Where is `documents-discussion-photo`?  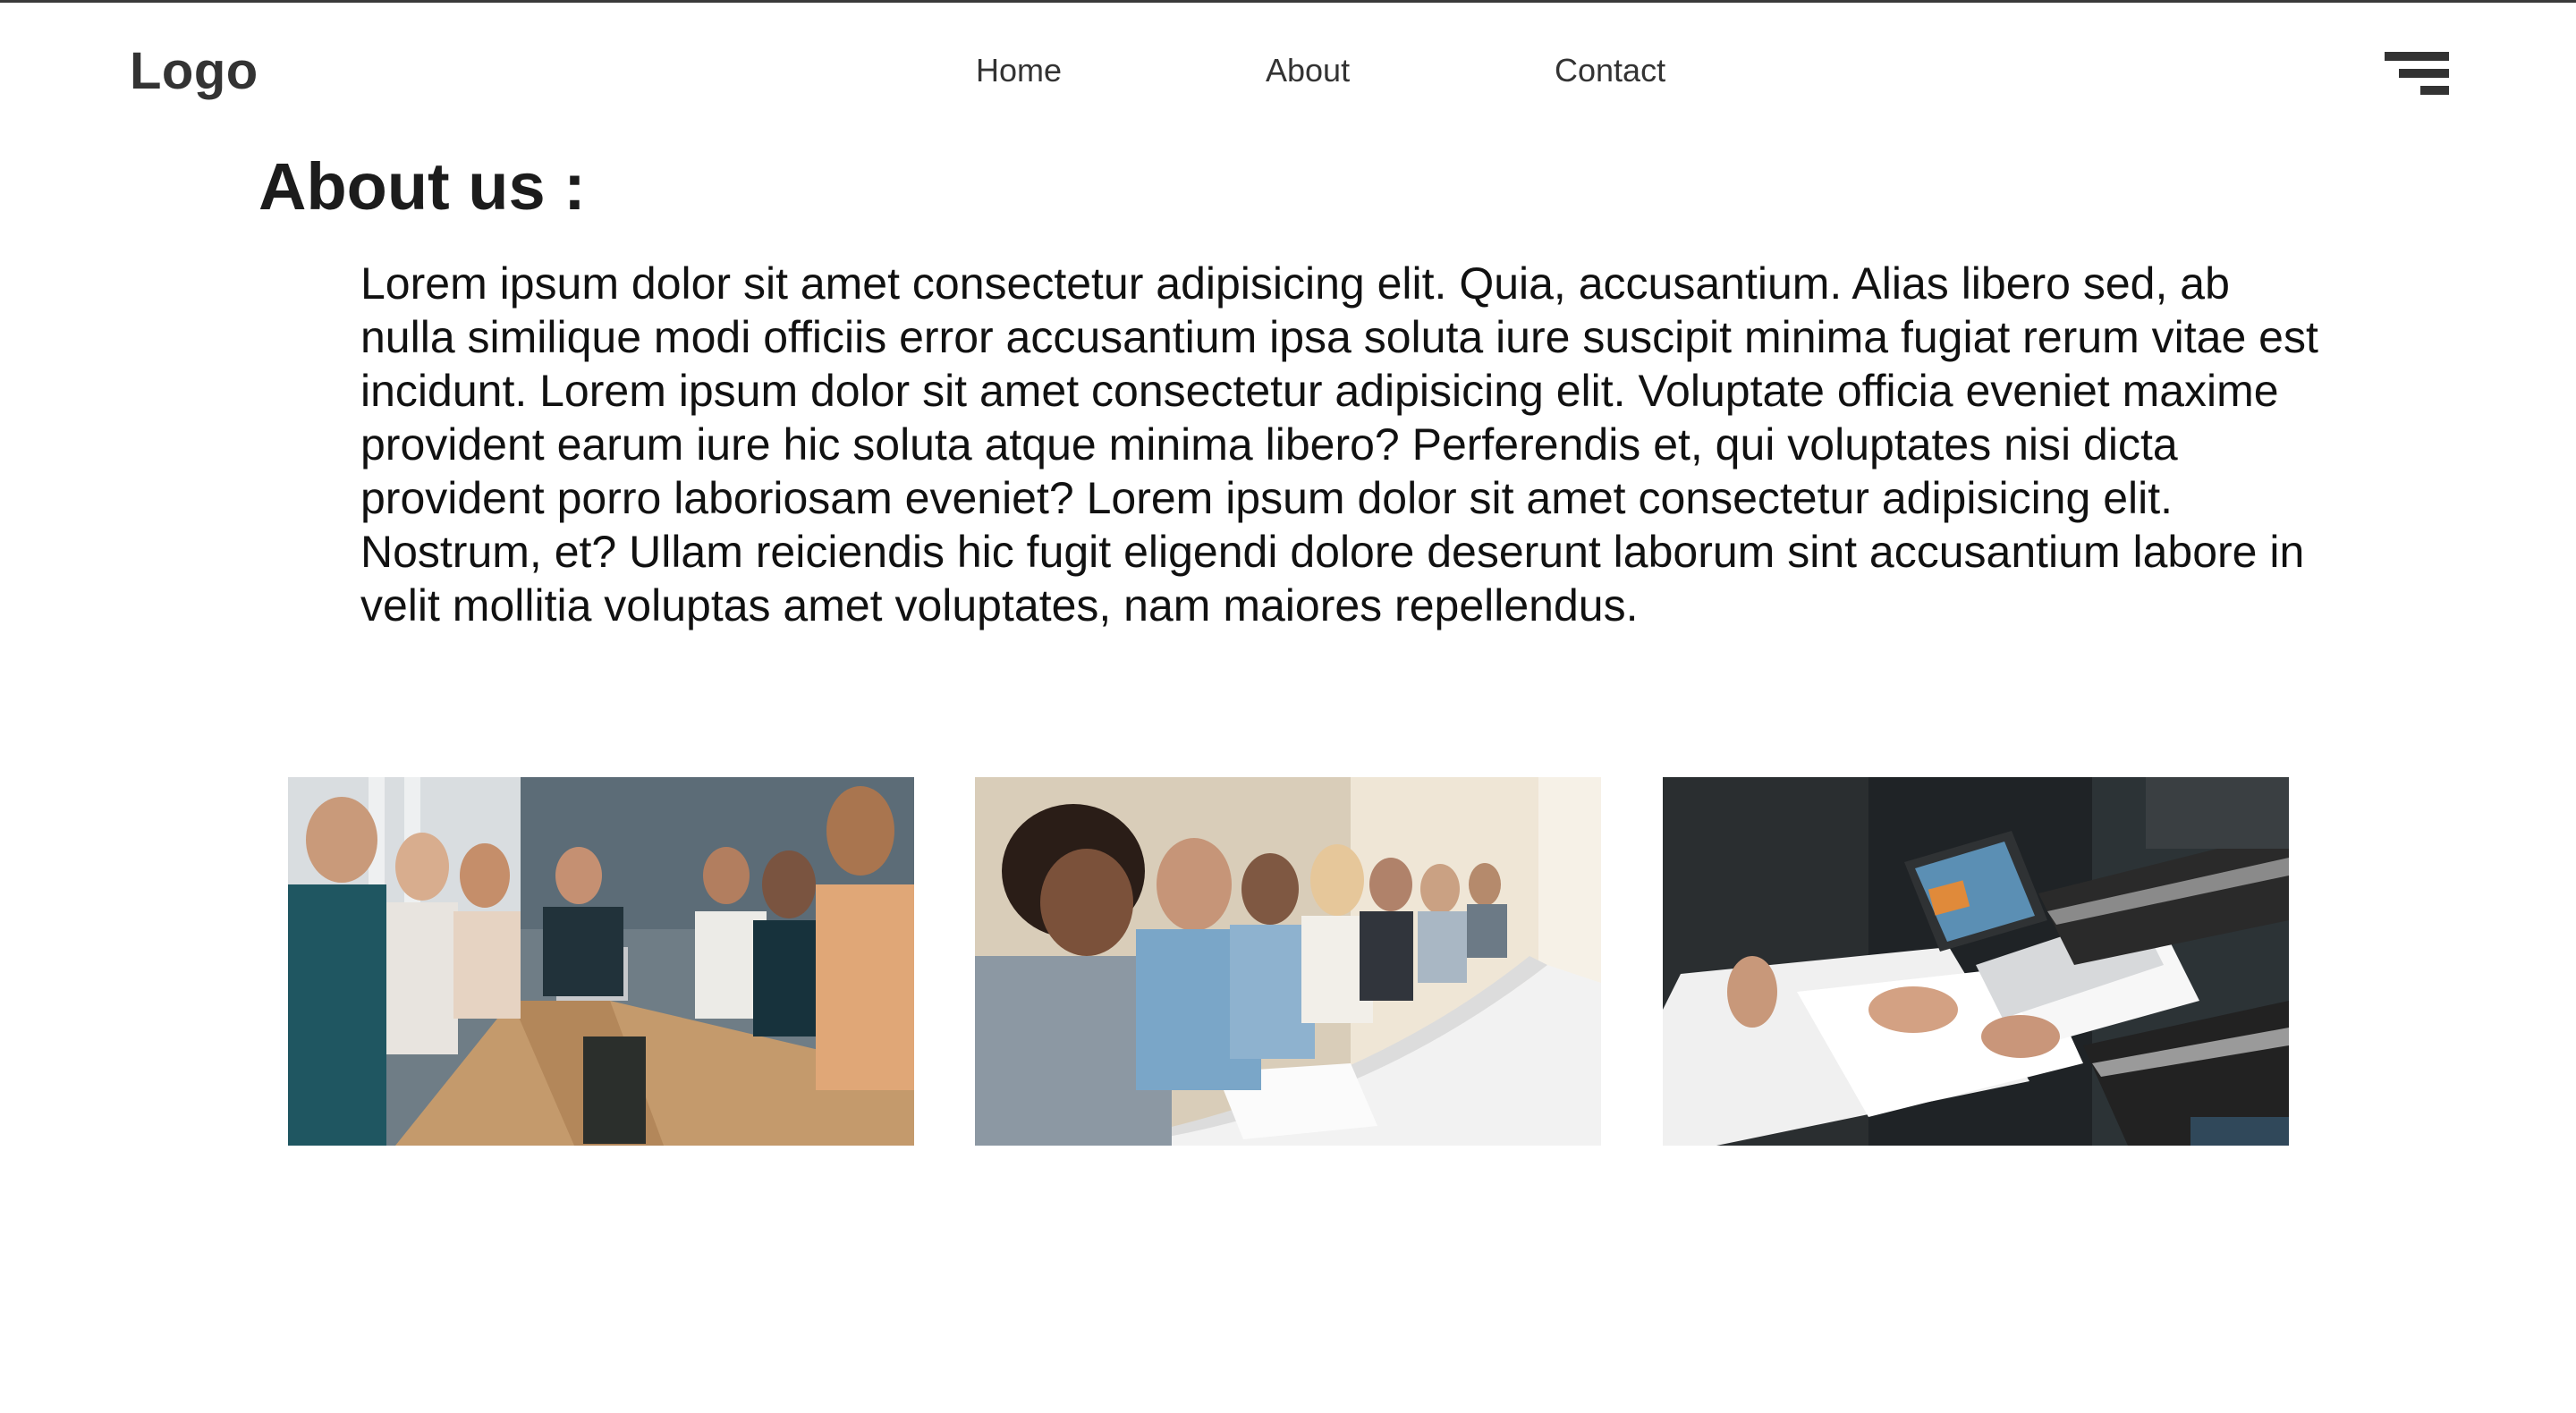 documents-discussion-photo is located at coordinates (1976, 961).